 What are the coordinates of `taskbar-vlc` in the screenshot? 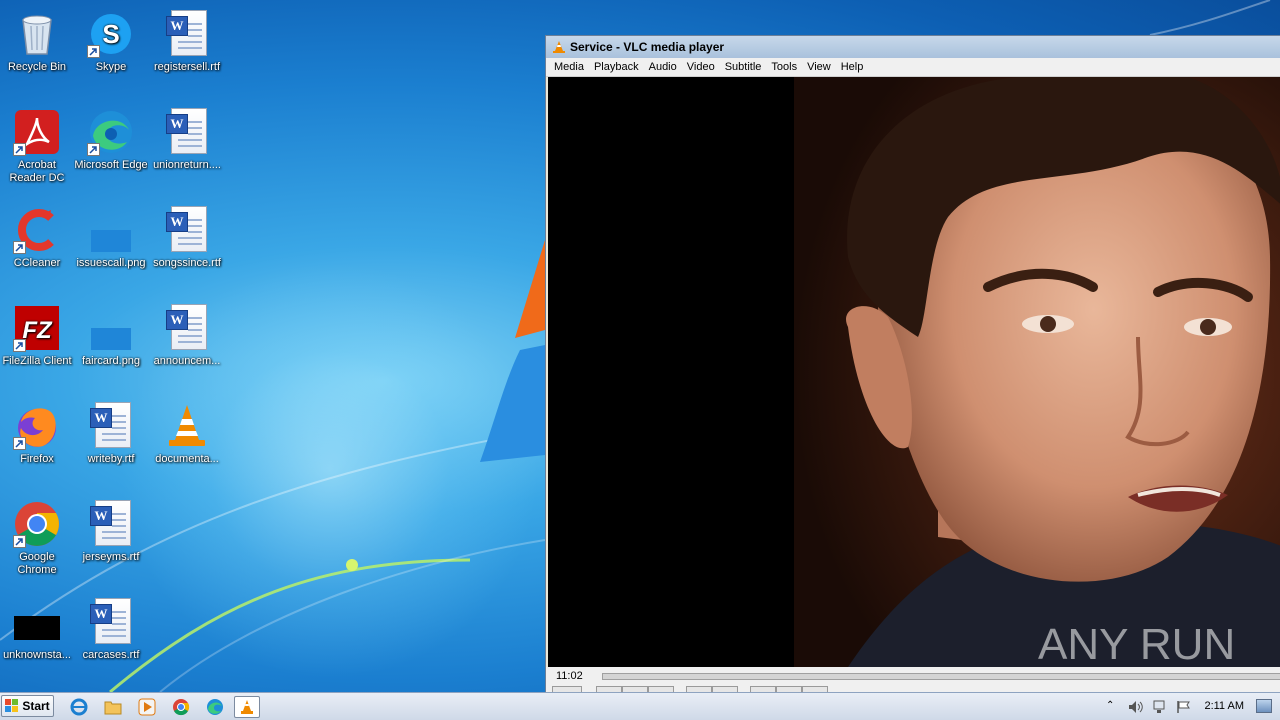 It's located at (247, 707).